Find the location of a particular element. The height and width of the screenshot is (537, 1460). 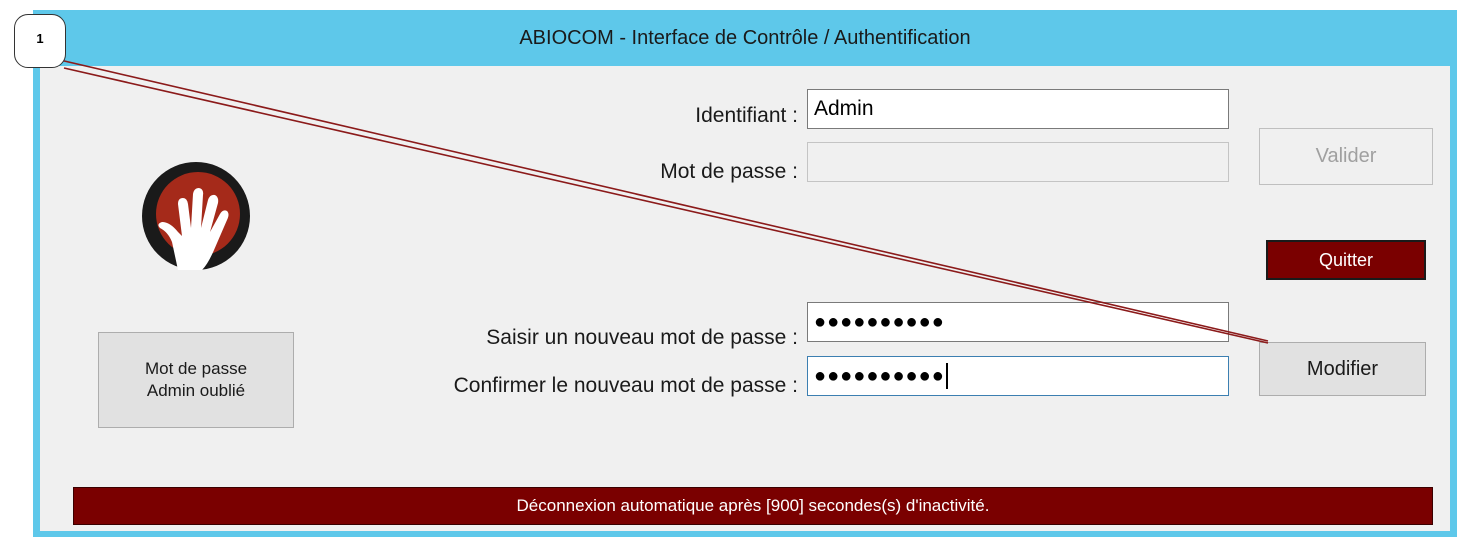

text-caret is located at coordinates (946, 376).